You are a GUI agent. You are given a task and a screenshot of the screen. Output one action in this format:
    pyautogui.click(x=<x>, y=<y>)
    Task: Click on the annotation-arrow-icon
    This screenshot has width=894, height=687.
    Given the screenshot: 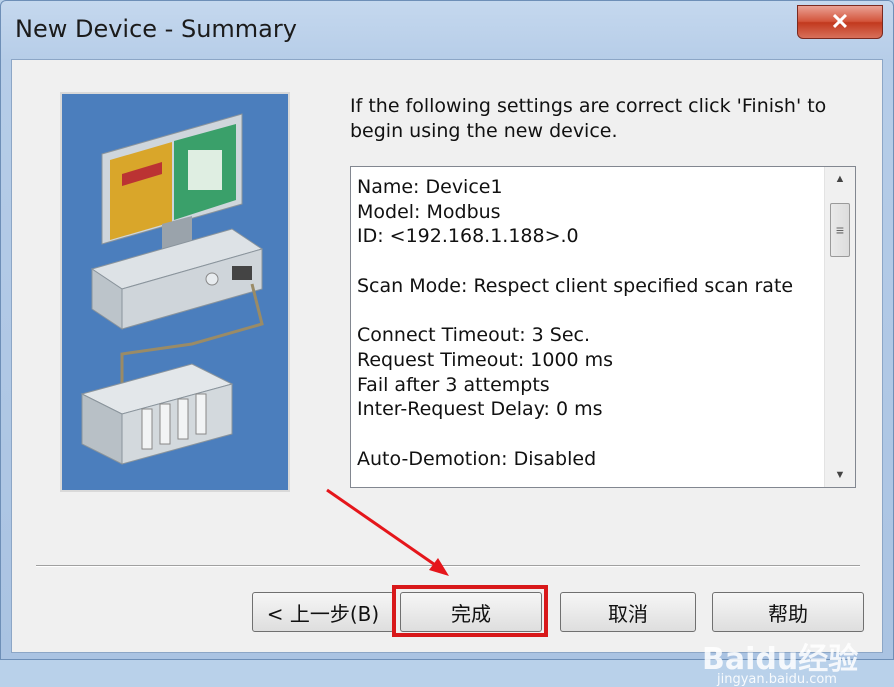 What is the action you would take?
    pyautogui.click(x=387, y=532)
    